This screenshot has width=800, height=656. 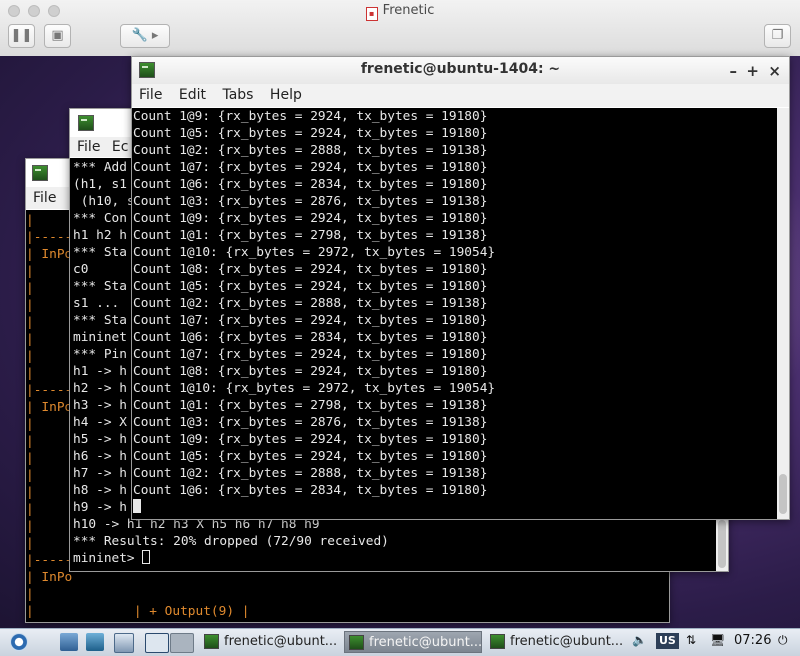 I want to click on desktop-2-icon, so click(x=182, y=643).